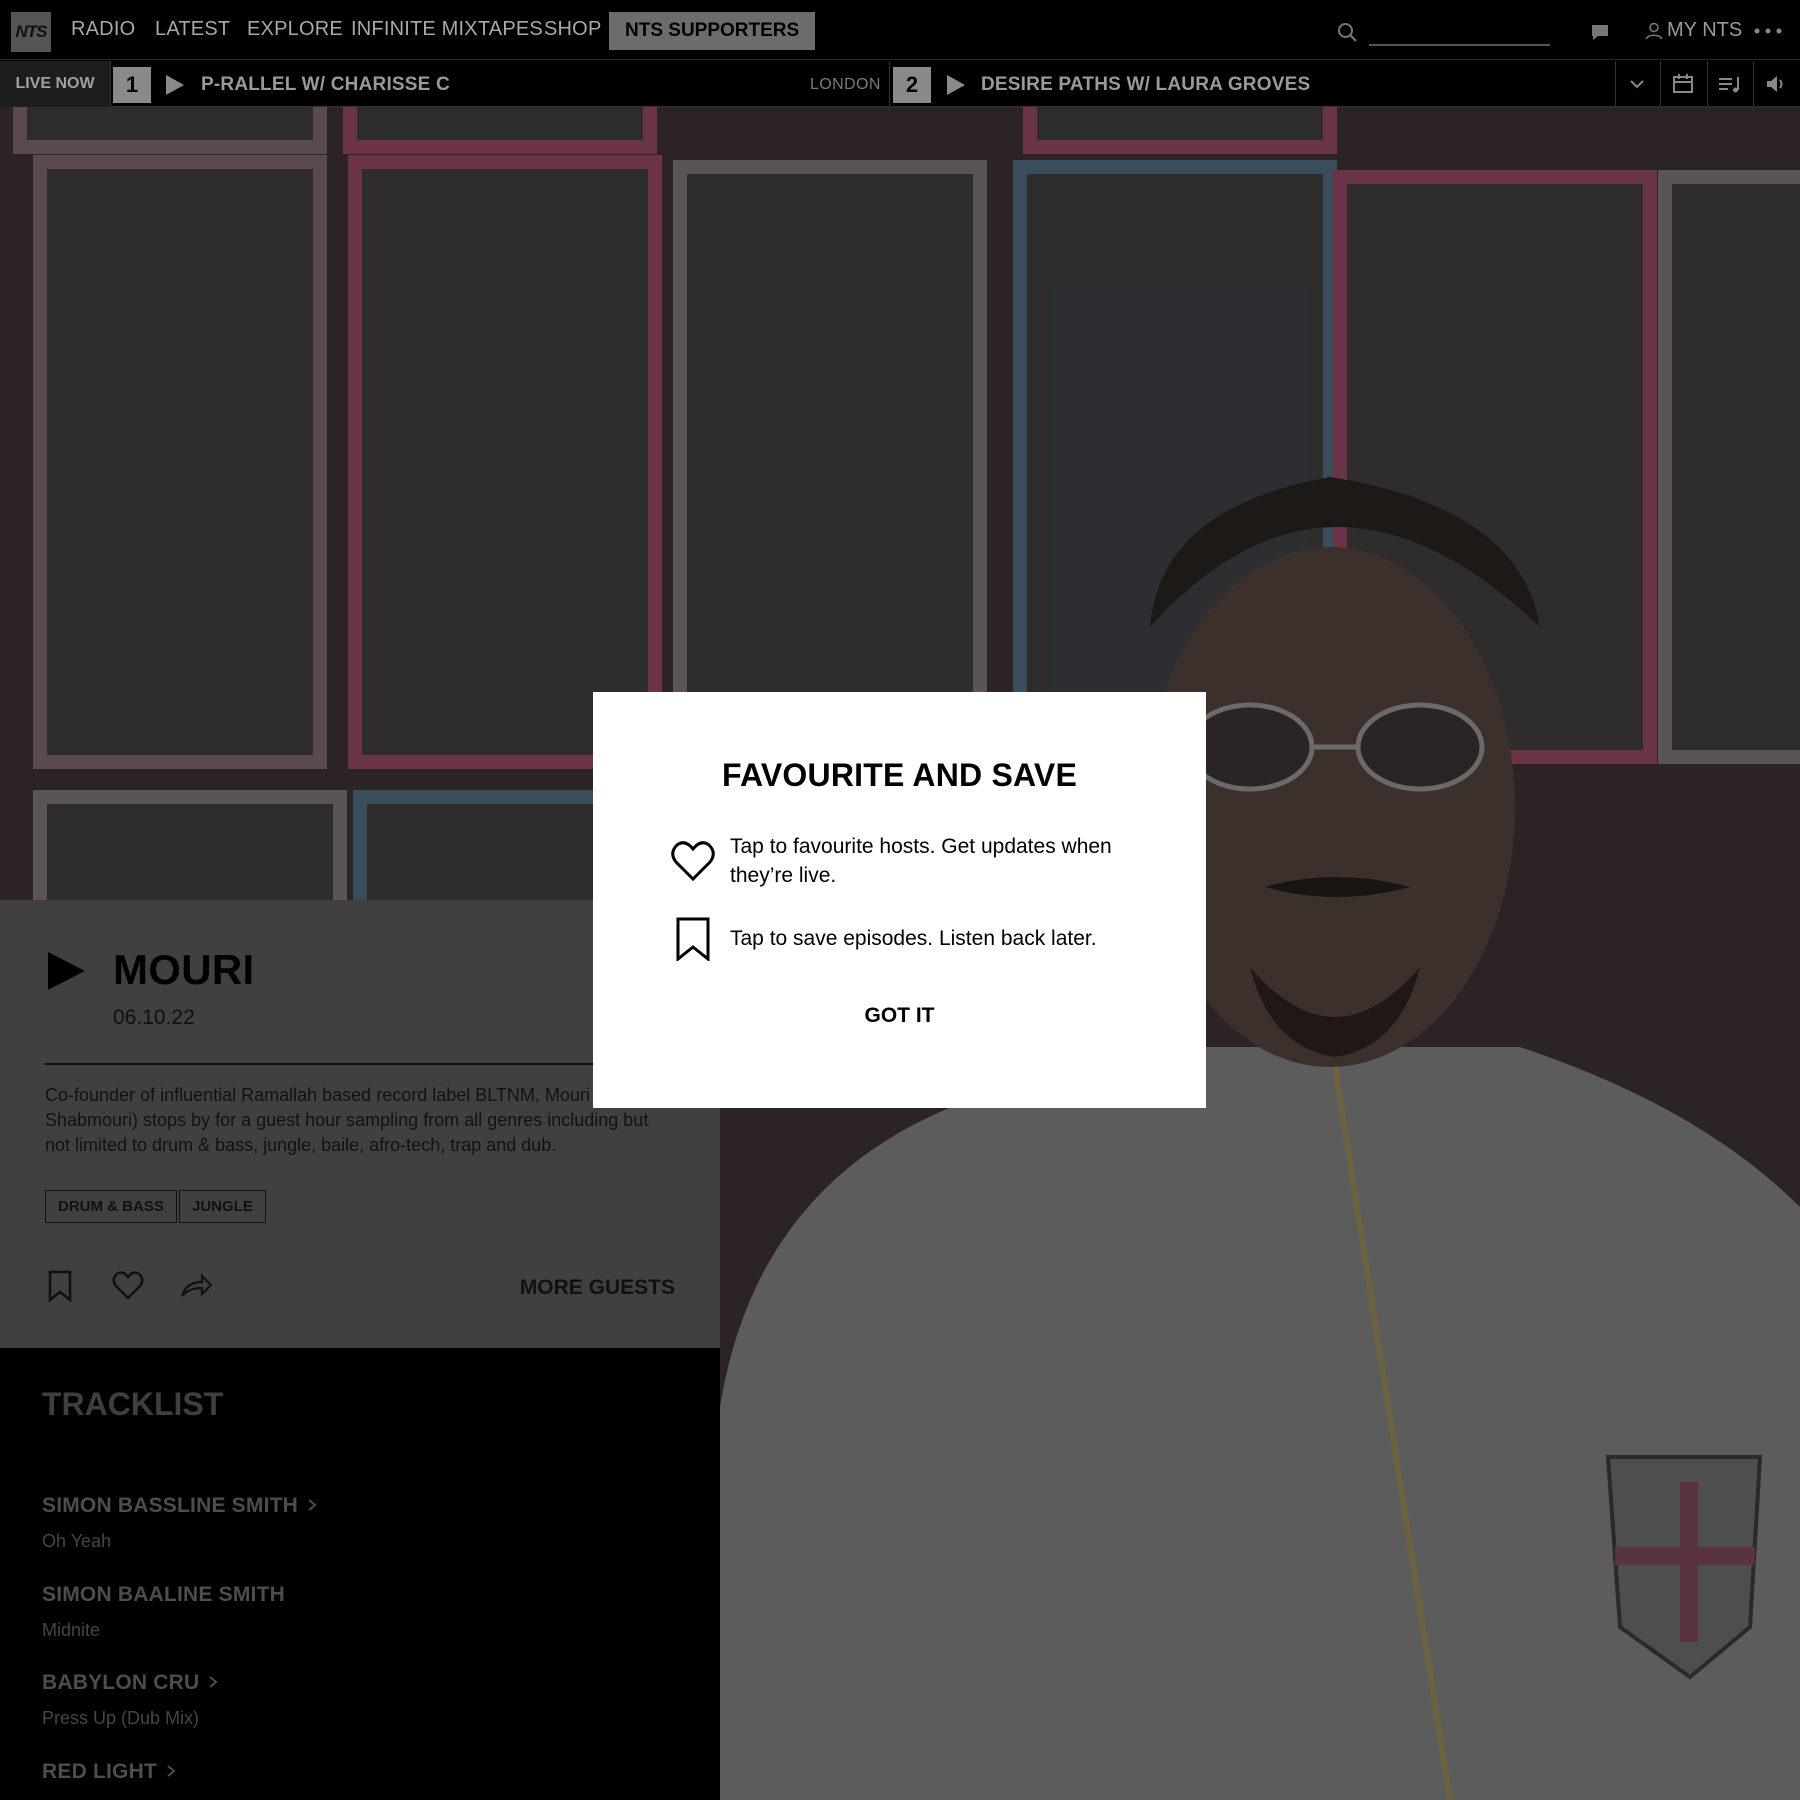 This screenshot has height=1800, width=1800. What do you see at coordinates (295, 29) in the screenshot?
I see `nav-item-explore: EXPLORE` at bounding box center [295, 29].